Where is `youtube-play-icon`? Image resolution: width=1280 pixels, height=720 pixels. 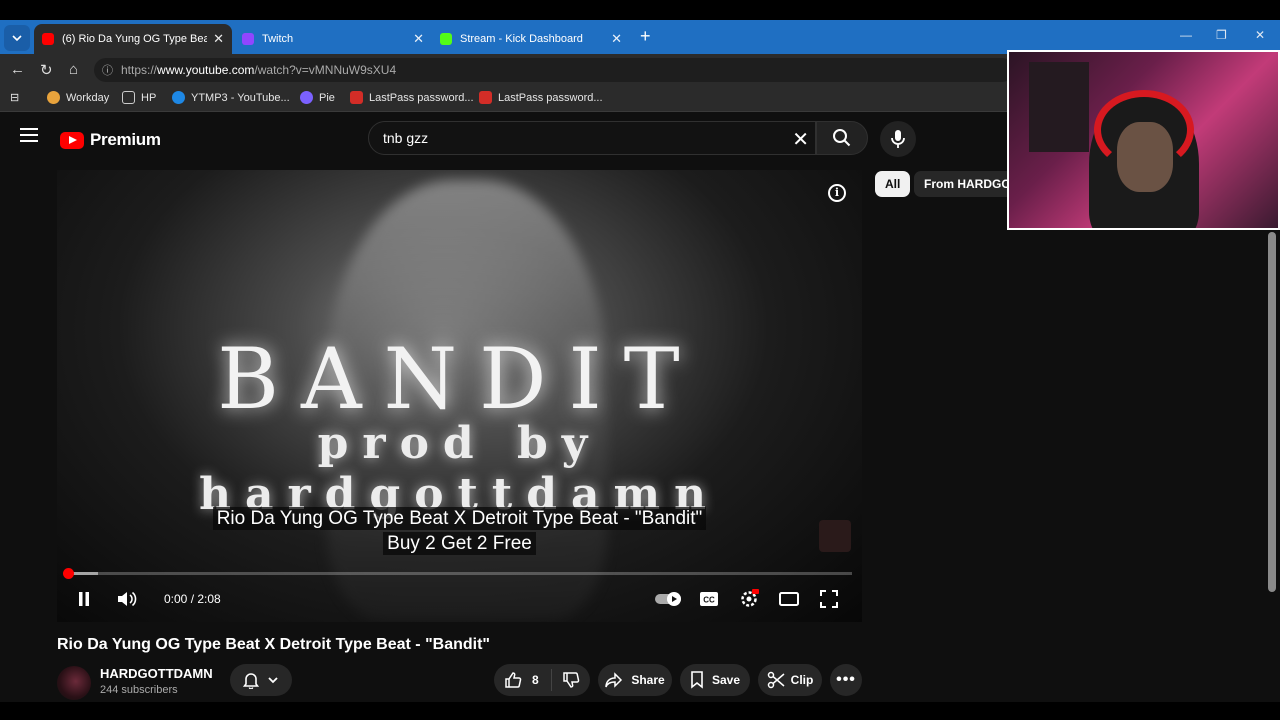
youtube-play-icon is located at coordinates (72, 140).